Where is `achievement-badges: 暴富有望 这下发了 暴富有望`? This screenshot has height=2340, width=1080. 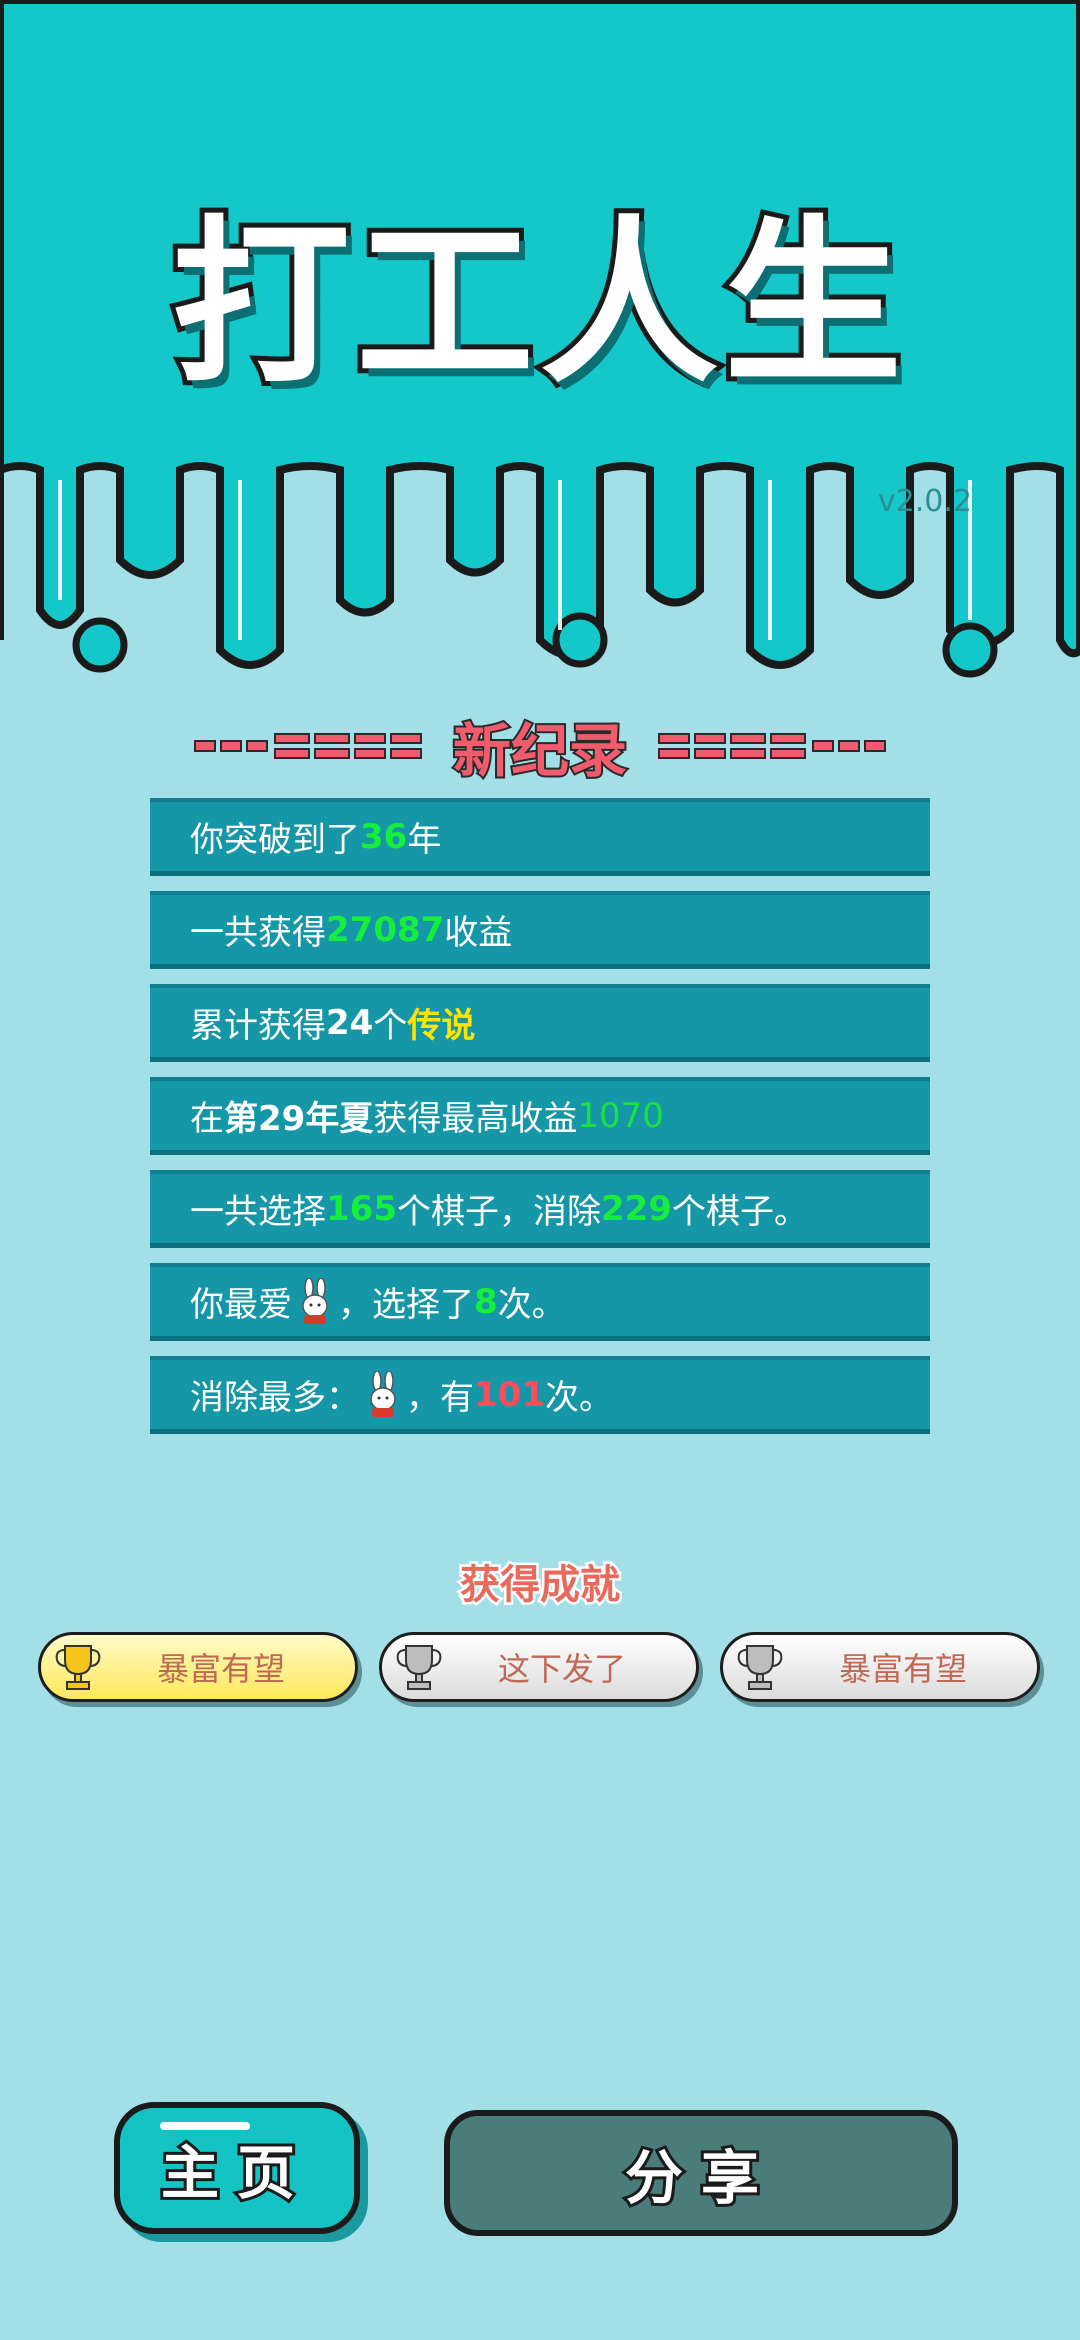 achievement-badges: 暴富有望 这下发了 暴富有望 is located at coordinates (540, 1669).